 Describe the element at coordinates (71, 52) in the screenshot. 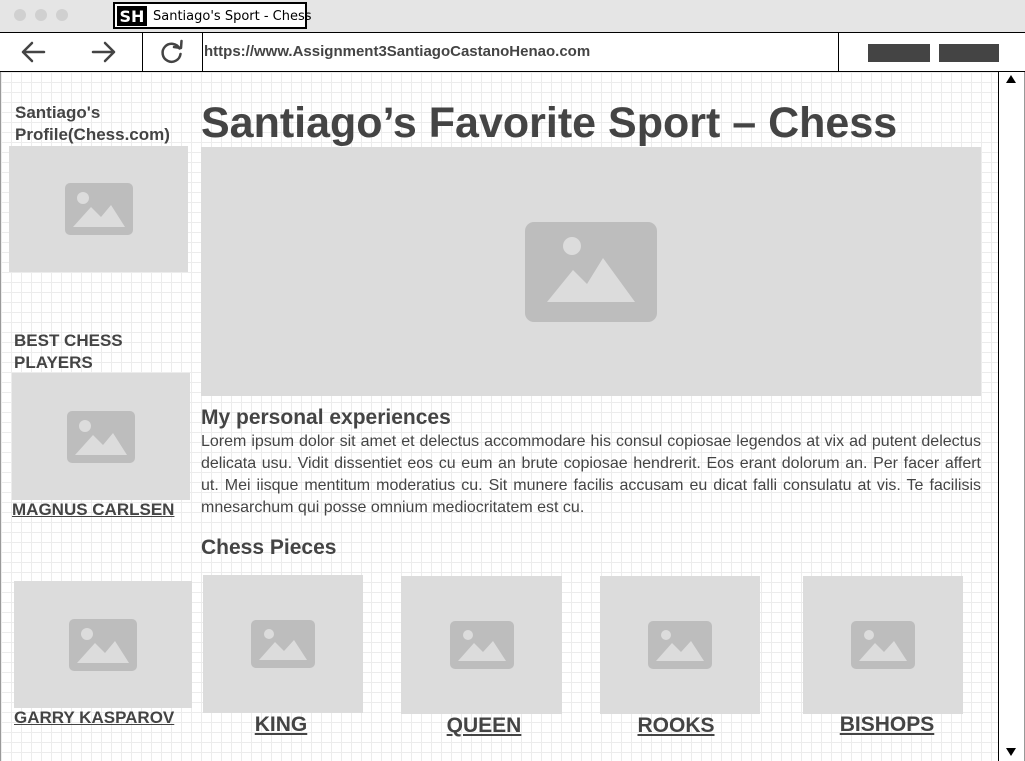

I see `history-buttons` at that location.